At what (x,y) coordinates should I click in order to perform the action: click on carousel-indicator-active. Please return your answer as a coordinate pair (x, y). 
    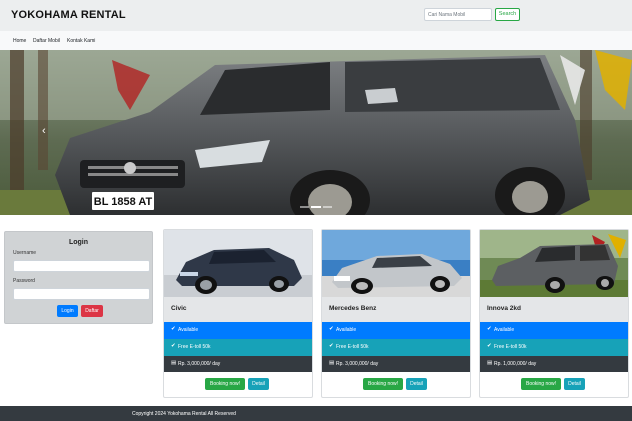
    Looking at the image, I should click on (316, 207).